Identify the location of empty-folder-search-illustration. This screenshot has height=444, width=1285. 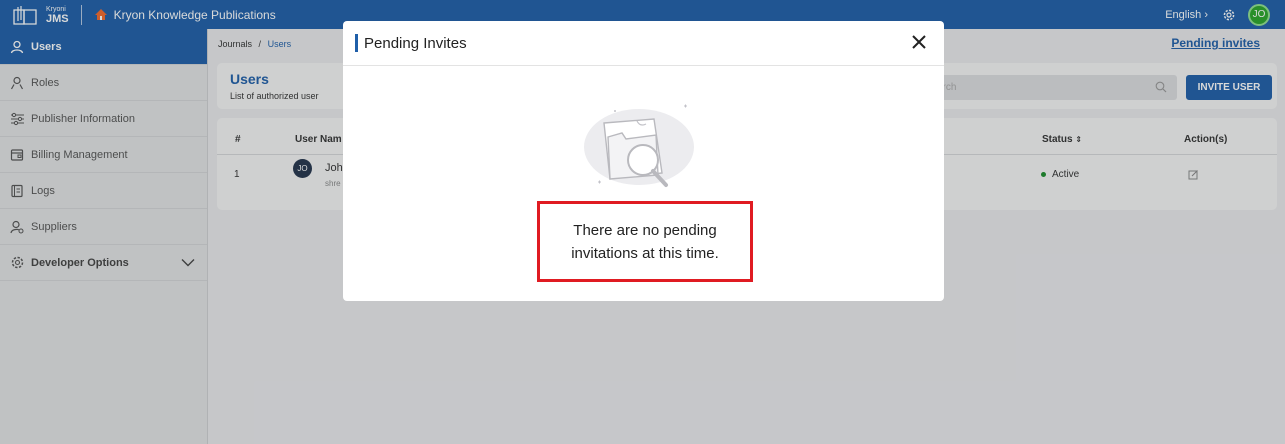
(639, 145).